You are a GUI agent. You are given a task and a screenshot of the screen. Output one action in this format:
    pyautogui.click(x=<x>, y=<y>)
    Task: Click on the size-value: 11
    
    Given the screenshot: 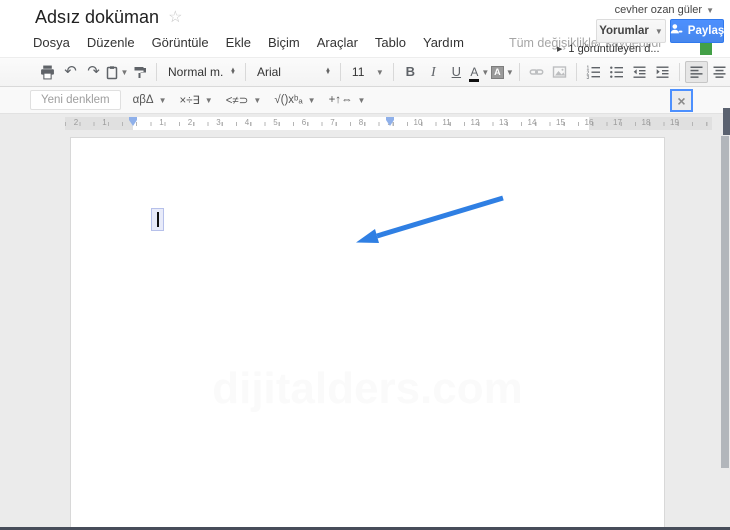 What is the action you would take?
    pyautogui.click(x=358, y=72)
    